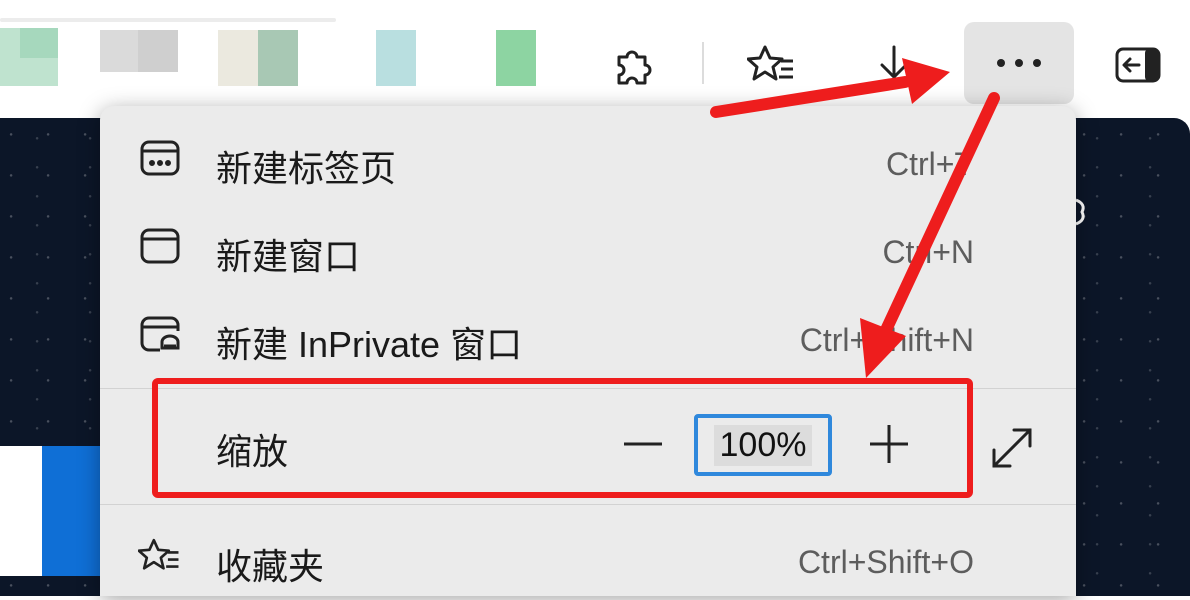 The height and width of the screenshot is (600, 1190). Describe the element at coordinates (160, 246) in the screenshot. I see `new-window-icon` at that location.